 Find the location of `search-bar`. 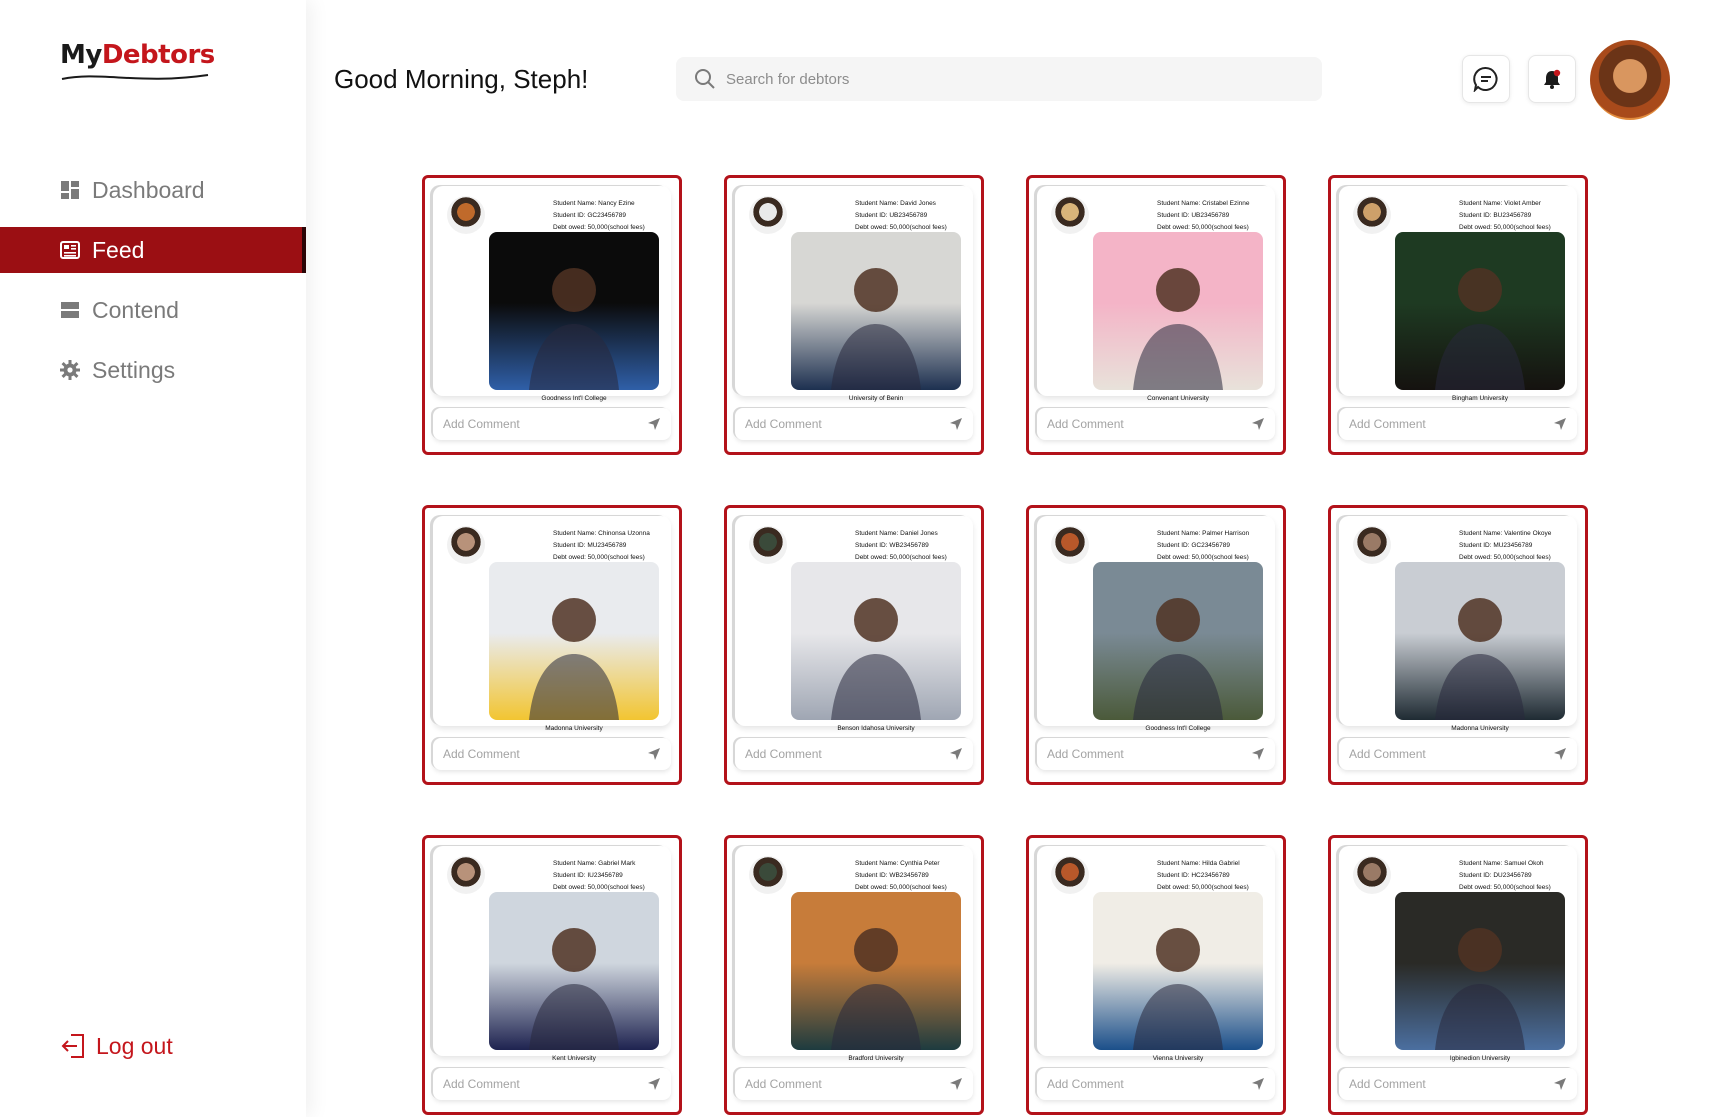

search-bar is located at coordinates (999, 79).